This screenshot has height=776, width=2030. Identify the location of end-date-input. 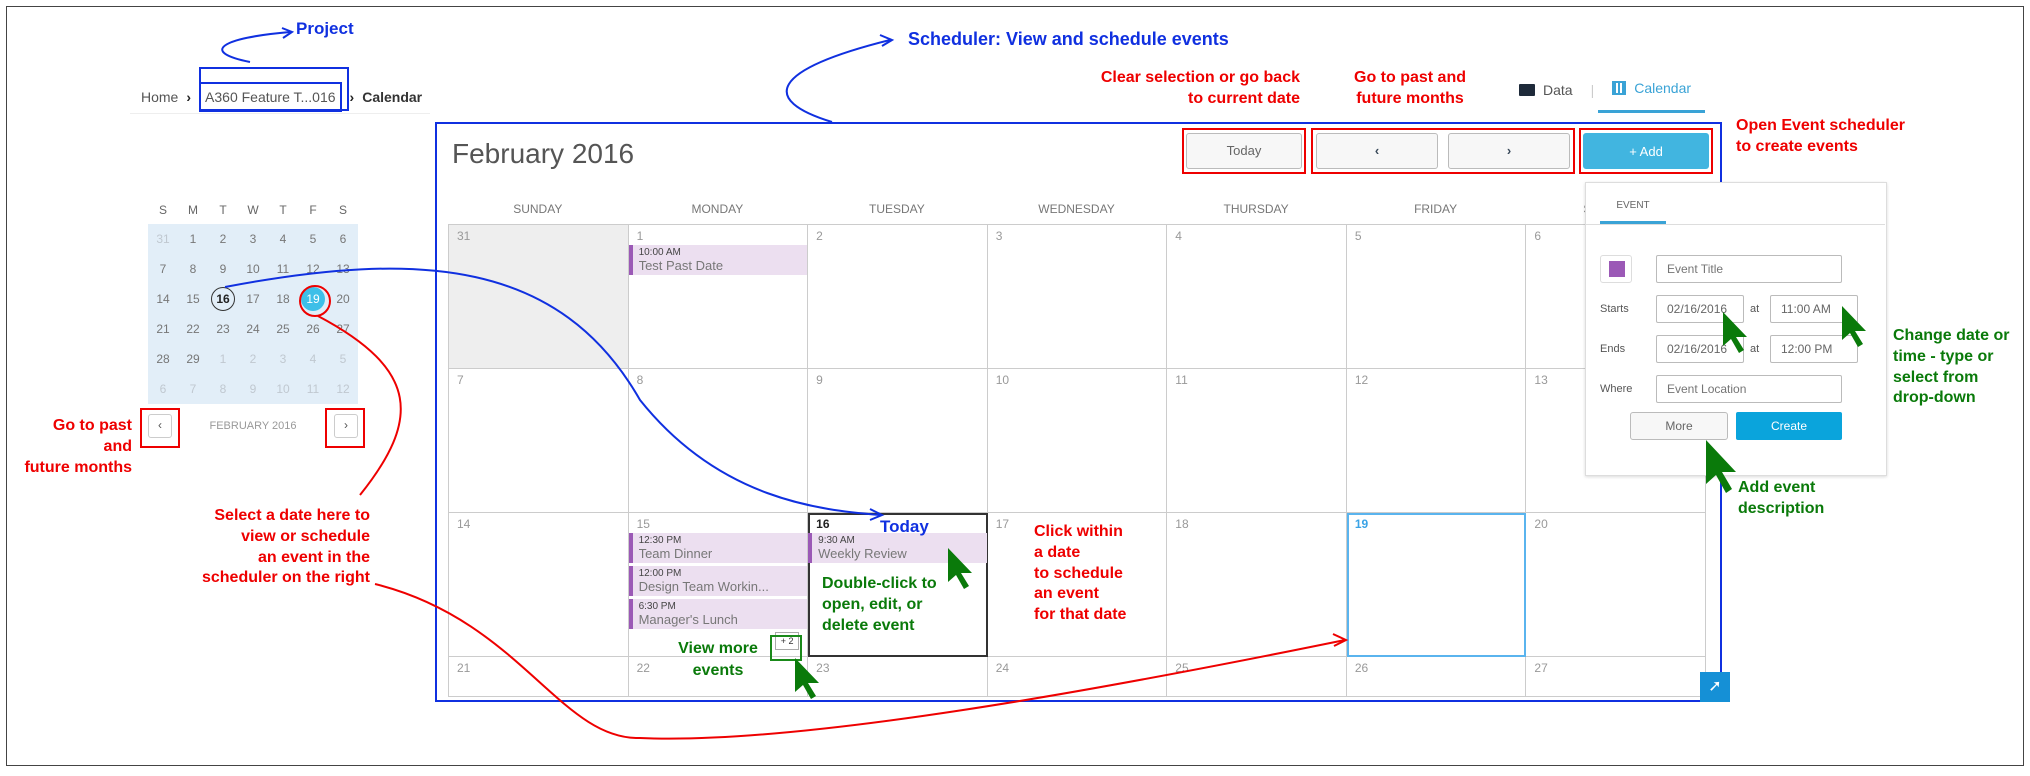
(1700, 349).